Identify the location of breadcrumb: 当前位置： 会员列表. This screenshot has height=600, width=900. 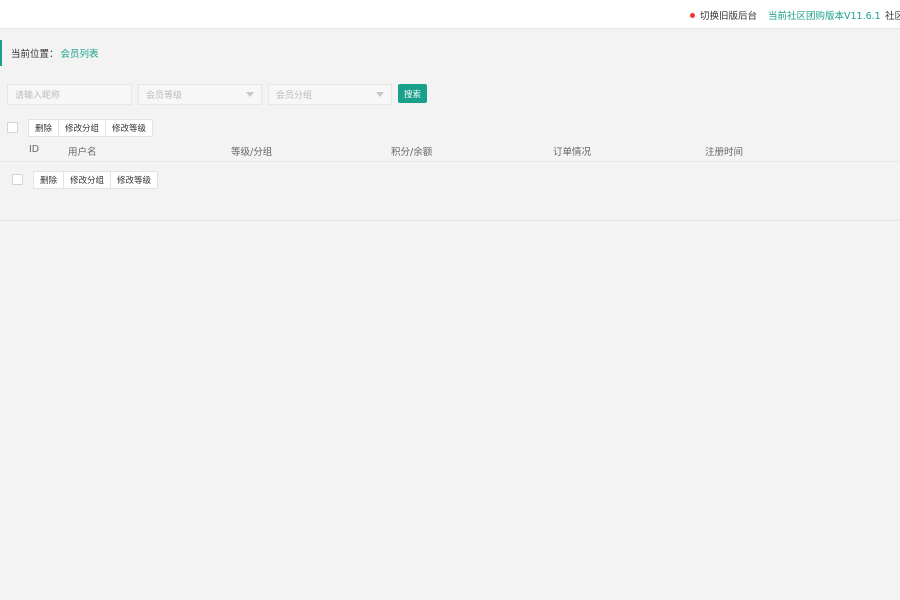
(150, 53).